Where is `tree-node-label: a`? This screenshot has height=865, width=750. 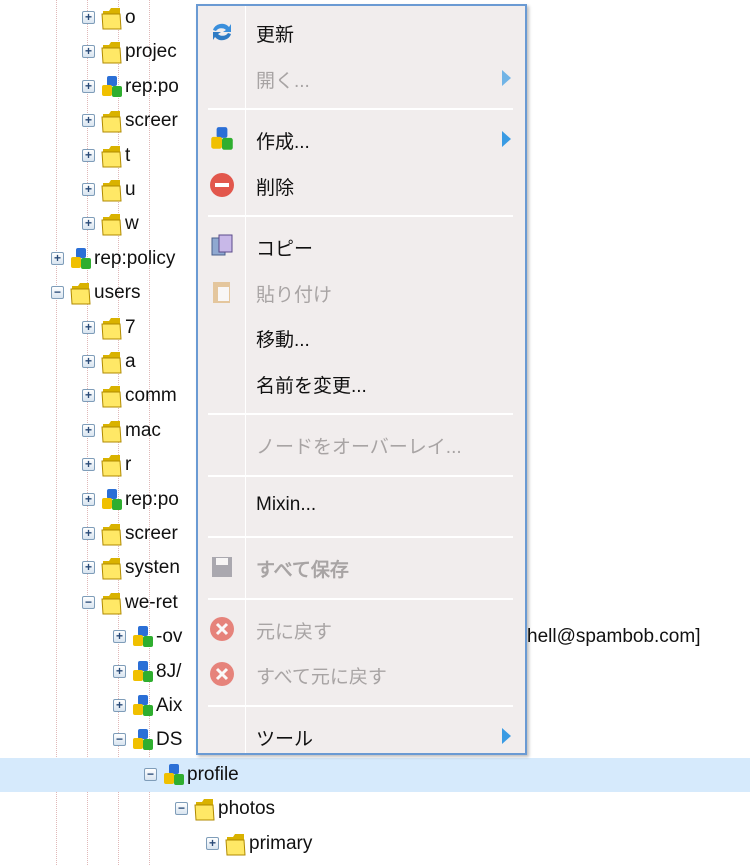 tree-node-label: a is located at coordinates (130, 362).